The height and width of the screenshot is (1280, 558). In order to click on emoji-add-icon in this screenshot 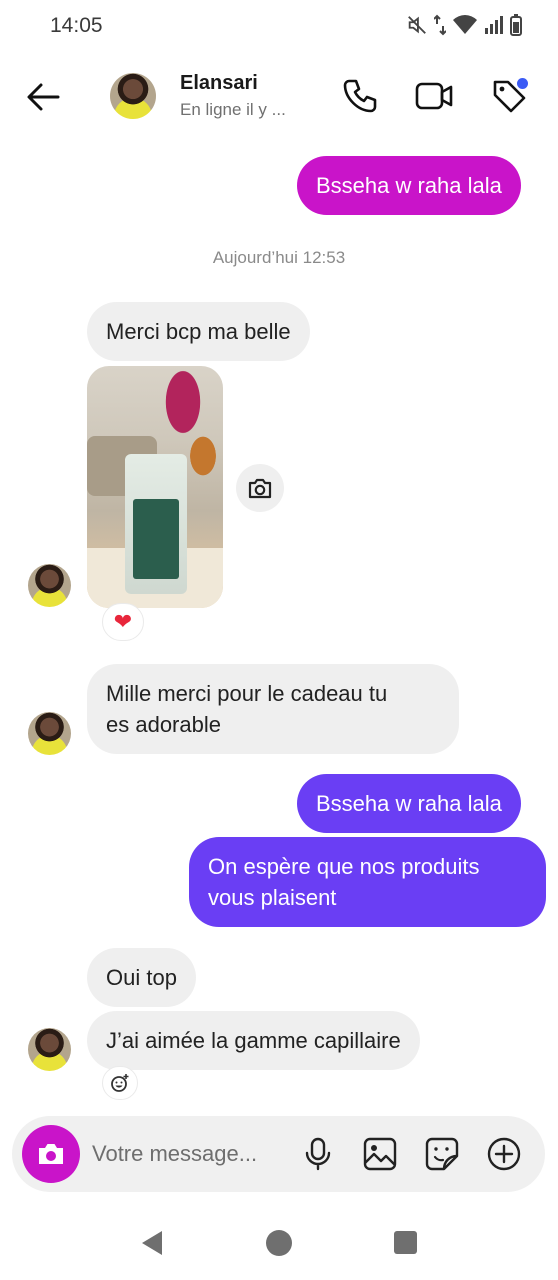, I will do `click(120, 1083)`.